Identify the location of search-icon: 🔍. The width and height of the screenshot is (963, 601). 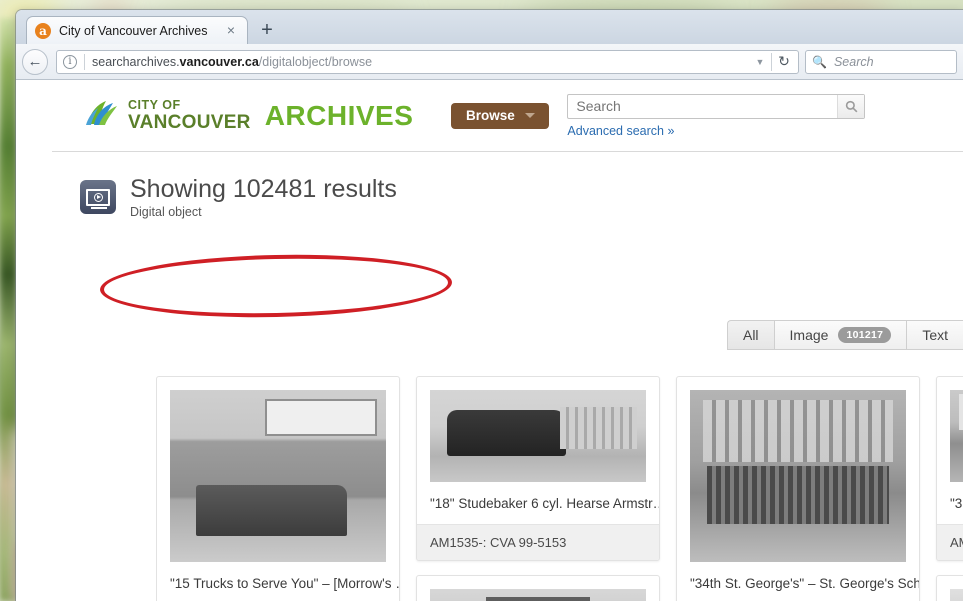
(819, 61).